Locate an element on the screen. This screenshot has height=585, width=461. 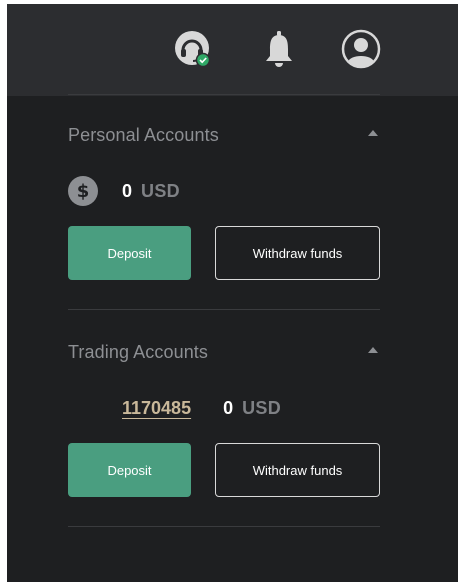
personal-accounts-collapse-icon is located at coordinates (373, 133).